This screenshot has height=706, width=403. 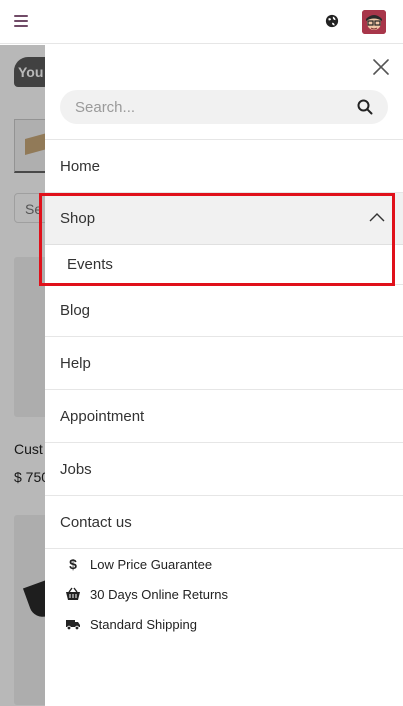 What do you see at coordinates (224, 363) in the screenshot?
I see `nav-item-help: Help` at bounding box center [224, 363].